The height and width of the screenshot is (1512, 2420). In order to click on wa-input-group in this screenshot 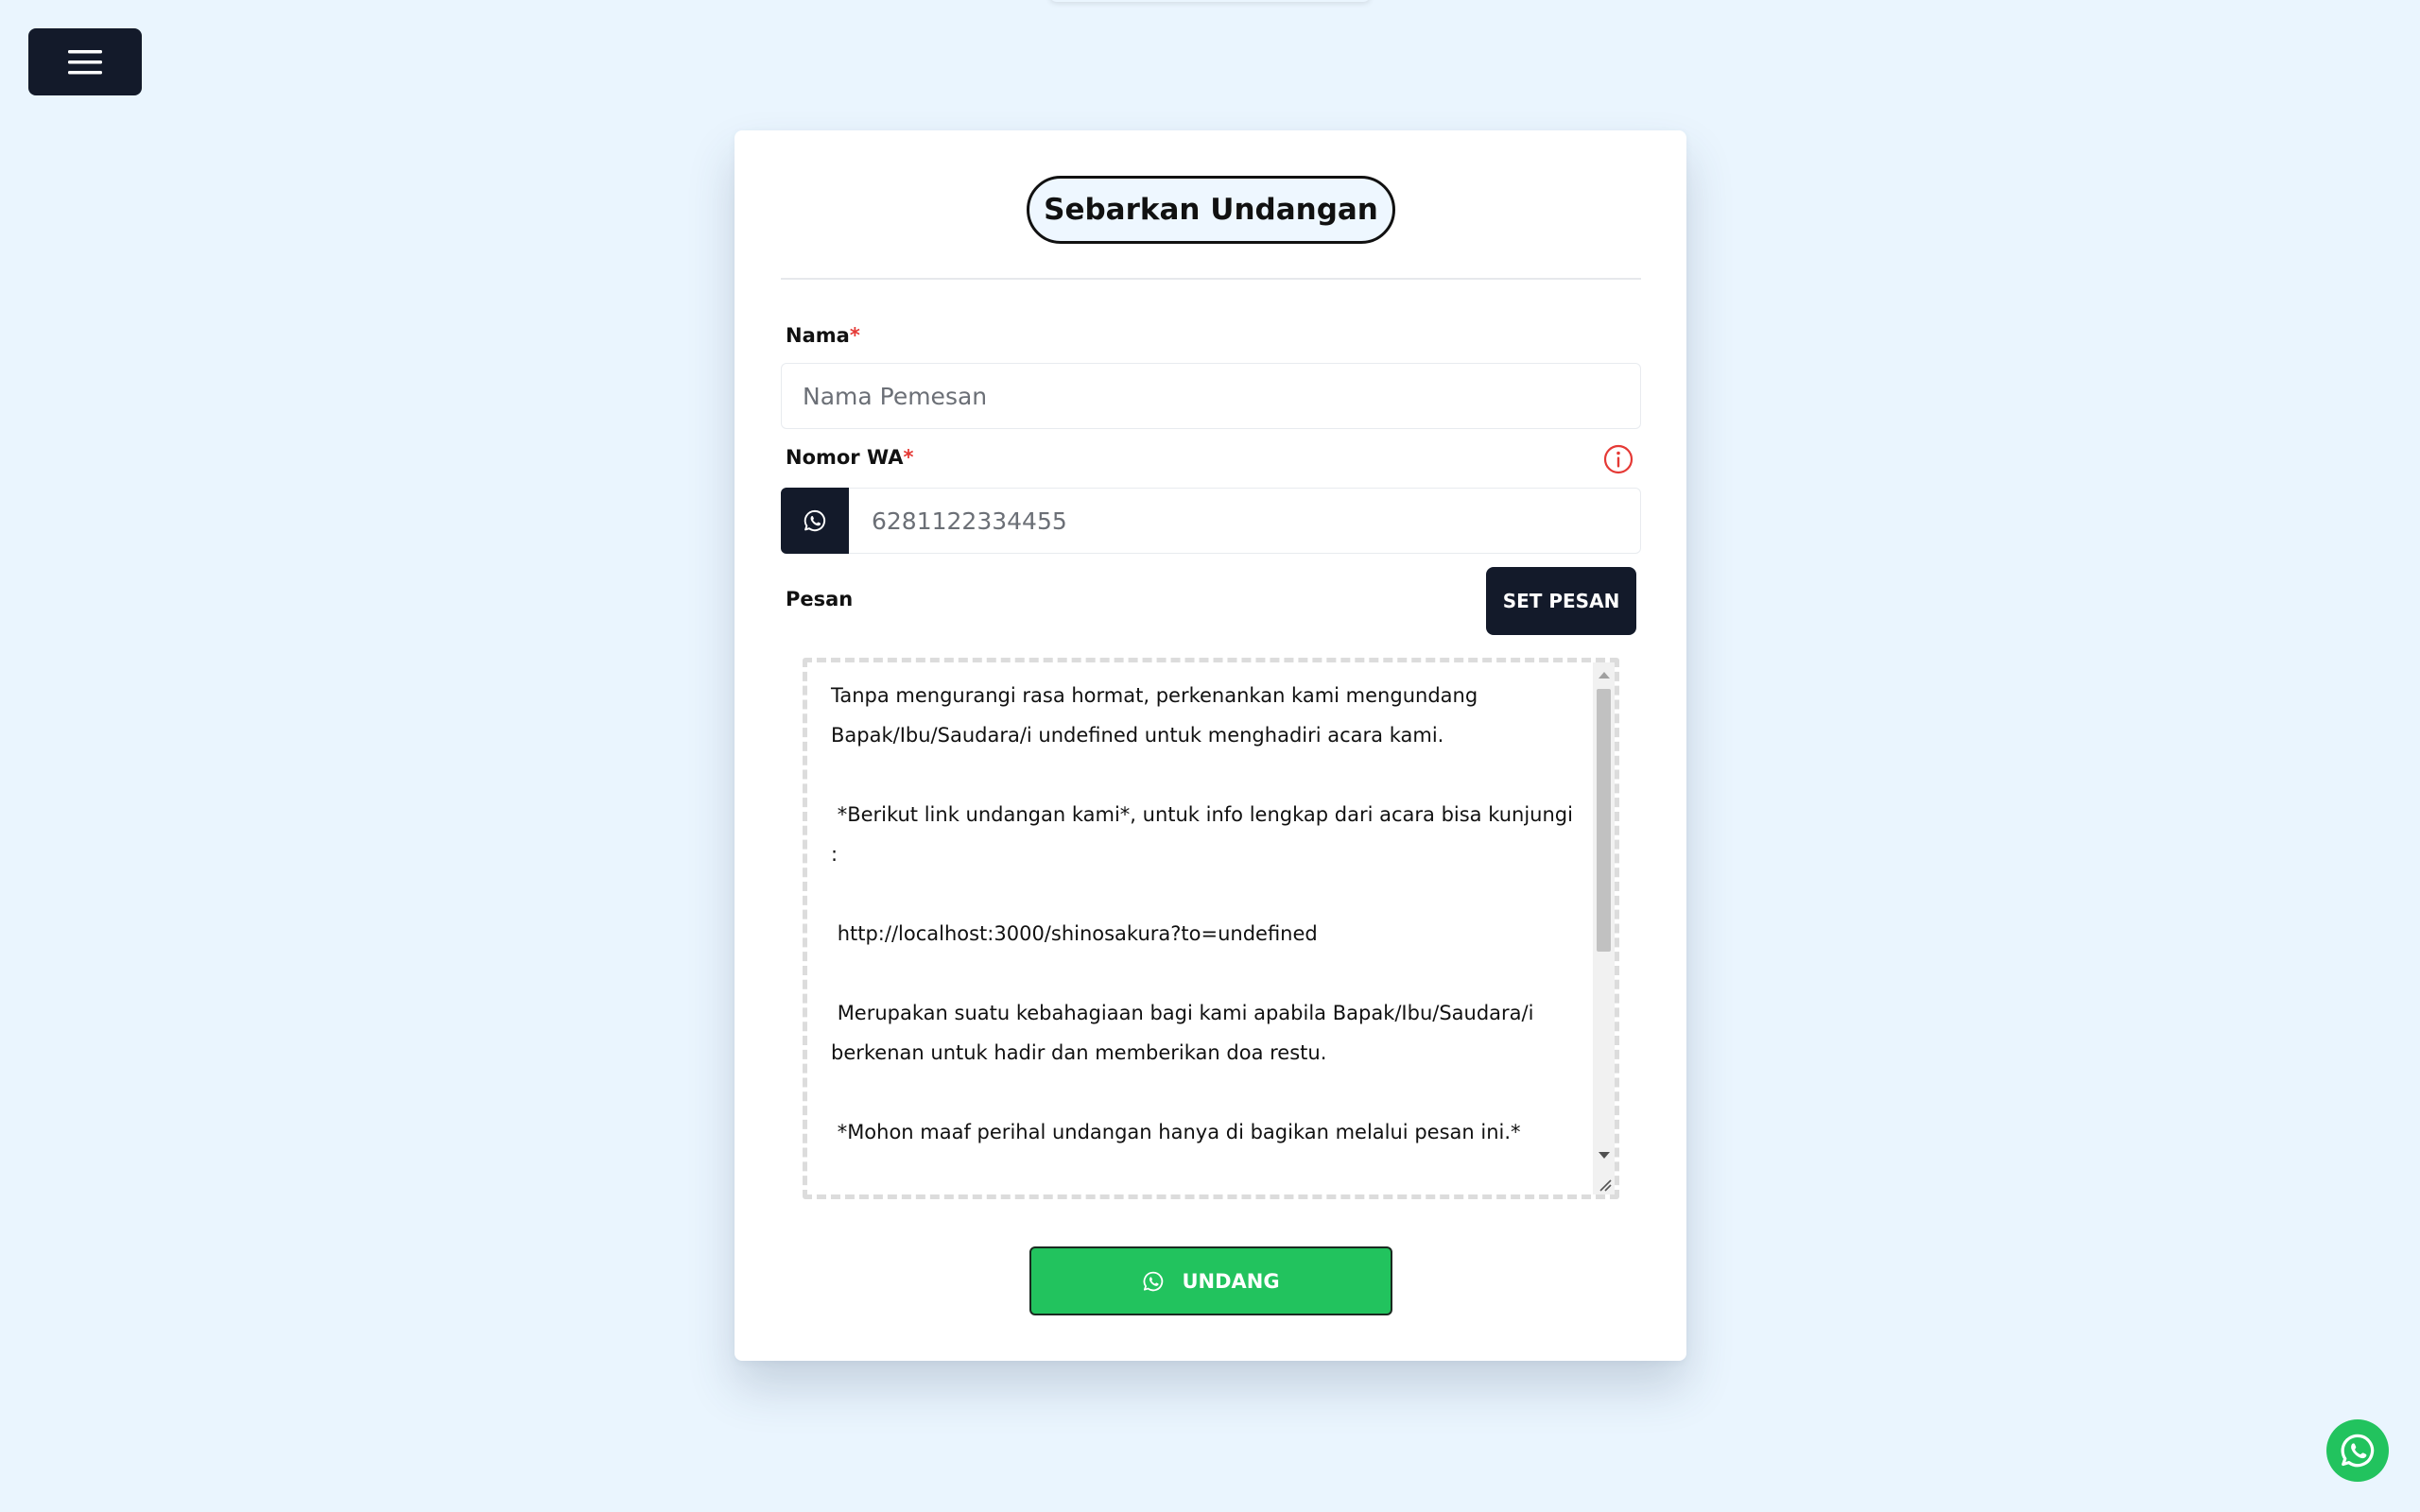, I will do `click(1211, 521)`.